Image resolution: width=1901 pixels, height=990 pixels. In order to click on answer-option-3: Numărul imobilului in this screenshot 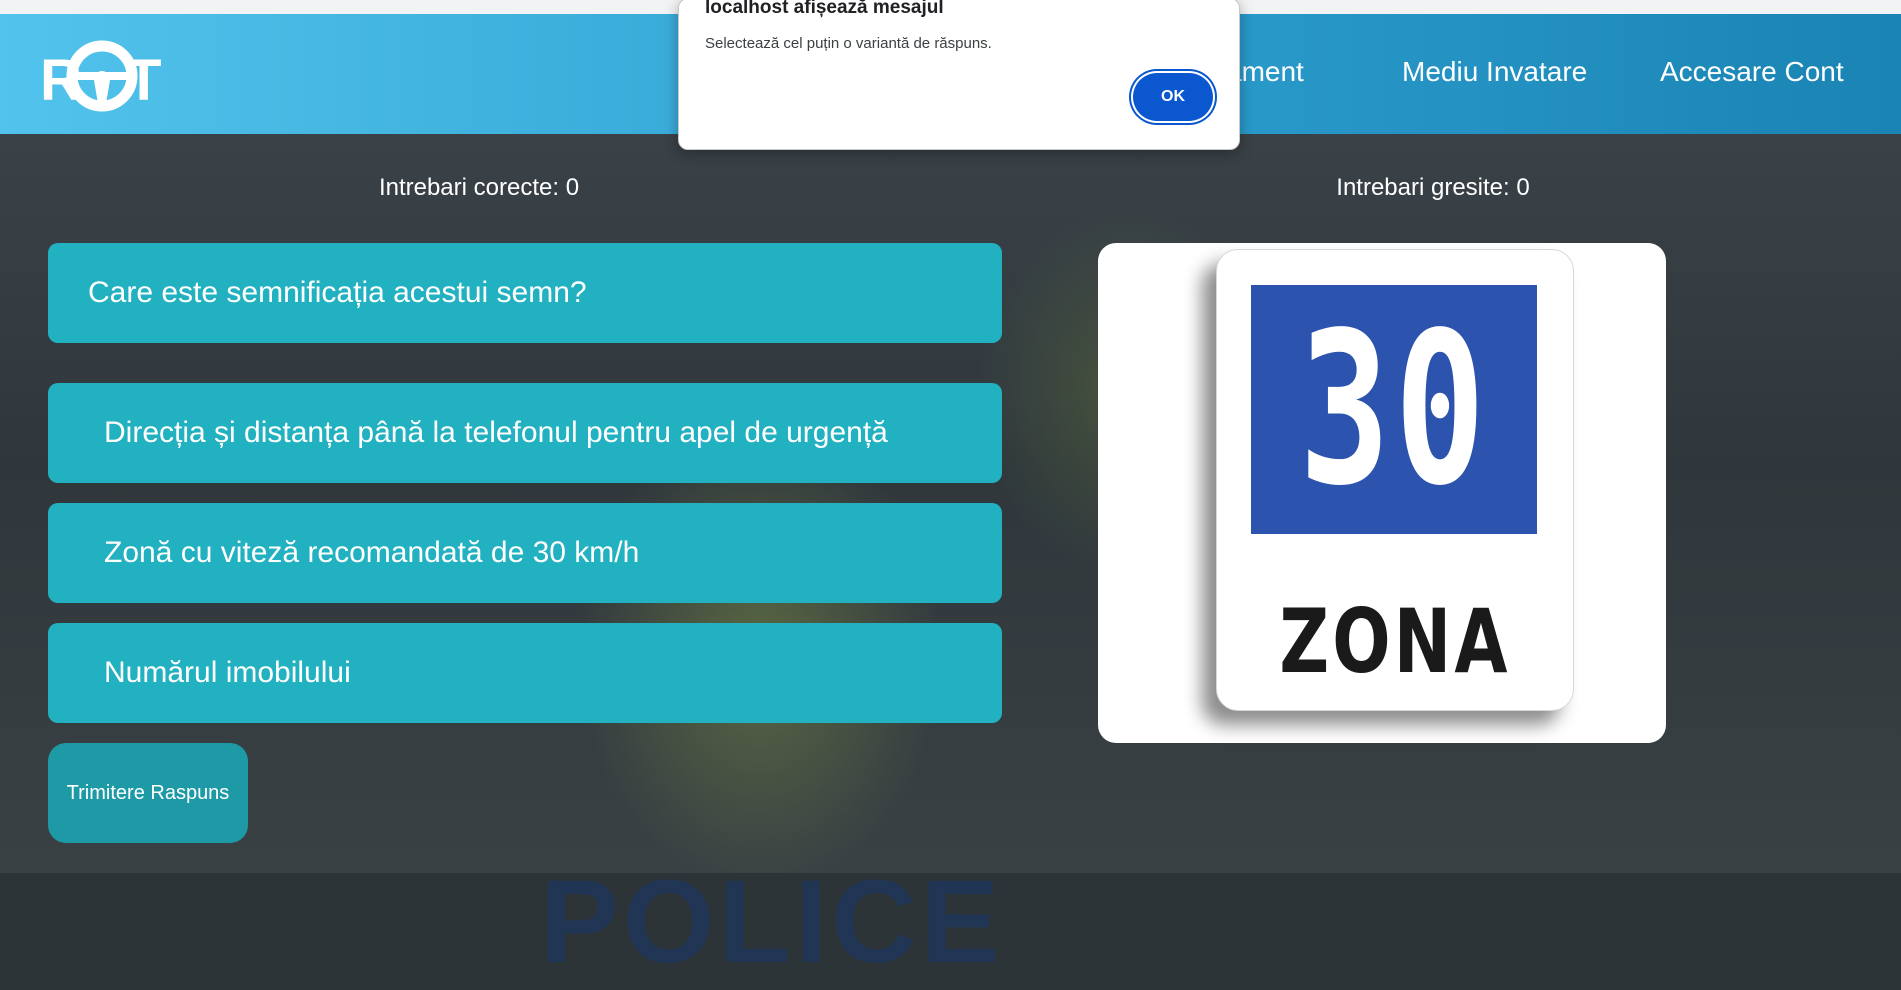, I will do `click(525, 673)`.